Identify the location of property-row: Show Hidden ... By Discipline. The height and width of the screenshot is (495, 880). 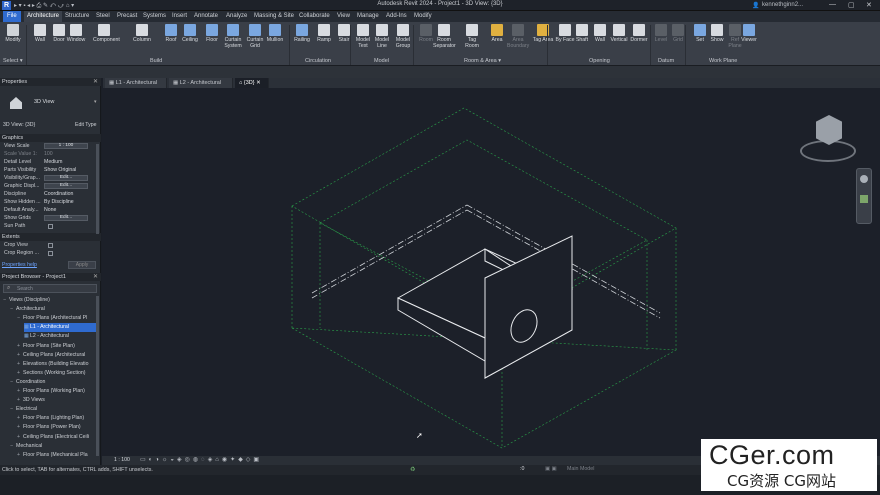
(51, 202).